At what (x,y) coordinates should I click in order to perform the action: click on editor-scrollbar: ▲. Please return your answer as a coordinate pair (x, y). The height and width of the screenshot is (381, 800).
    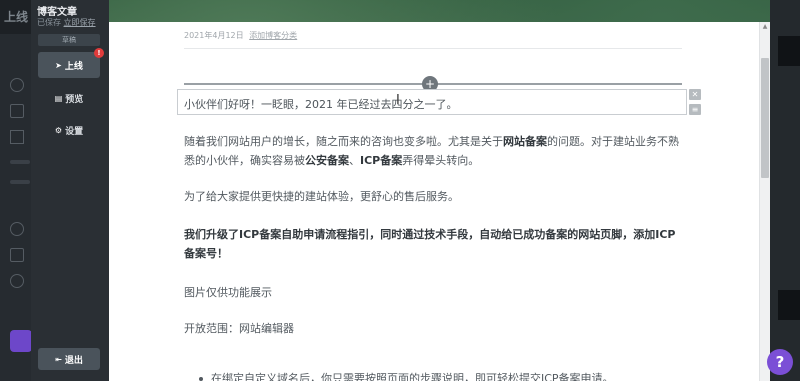
    Looking at the image, I should click on (764, 201).